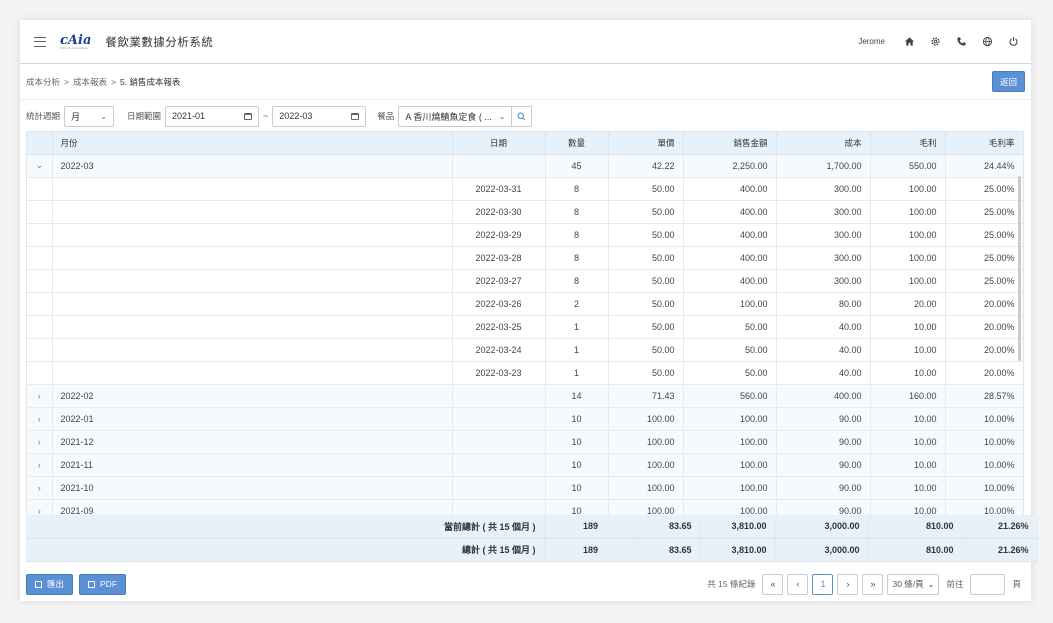  Describe the element at coordinates (90, 82) in the screenshot. I see `breadcrumb-item-cost-report: 成本報表` at that location.